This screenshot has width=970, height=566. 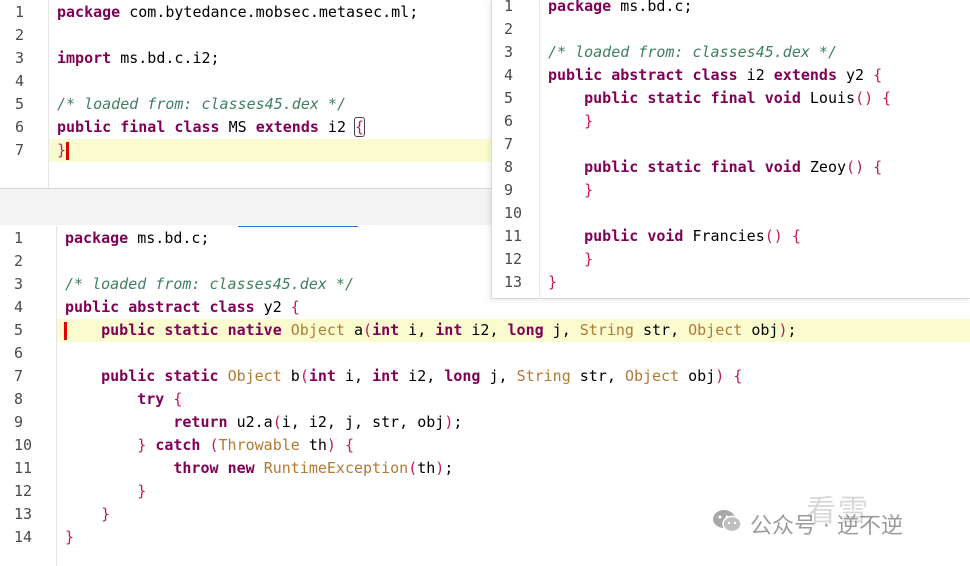 What do you see at coordinates (211, 127) in the screenshot?
I see `code-line: public final class MS extends i2 {` at bounding box center [211, 127].